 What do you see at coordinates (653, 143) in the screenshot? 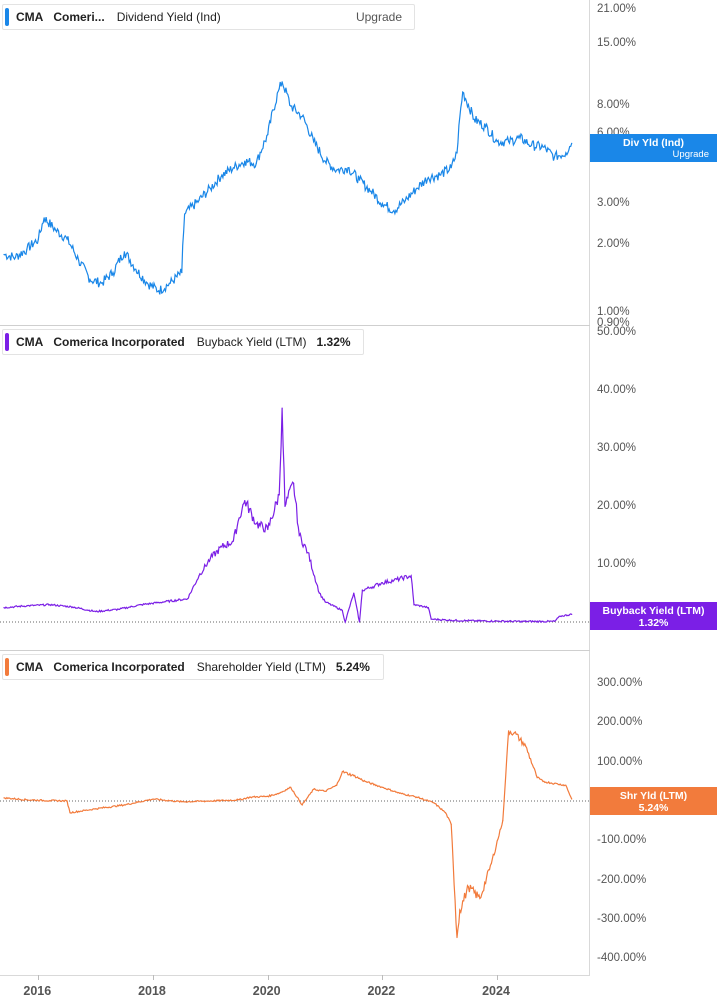
I see `tag-title: Div Yld (Ind)` at bounding box center [653, 143].